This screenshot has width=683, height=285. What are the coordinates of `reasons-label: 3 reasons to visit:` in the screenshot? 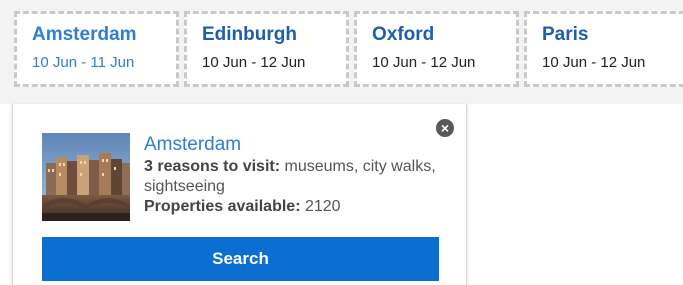 It's located at (212, 166).